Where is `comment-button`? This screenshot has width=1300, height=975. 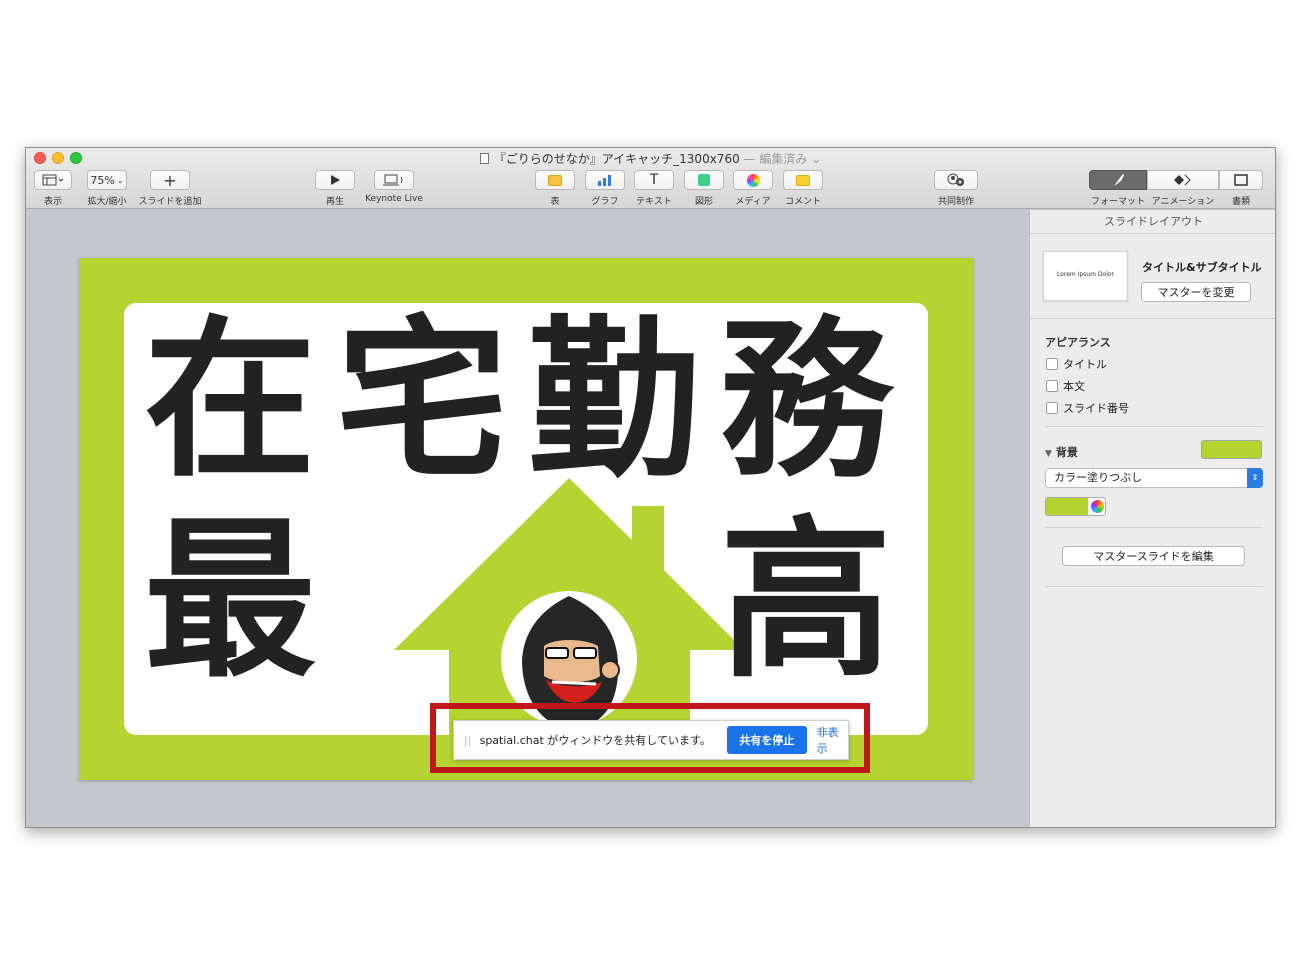
comment-button is located at coordinates (803, 180).